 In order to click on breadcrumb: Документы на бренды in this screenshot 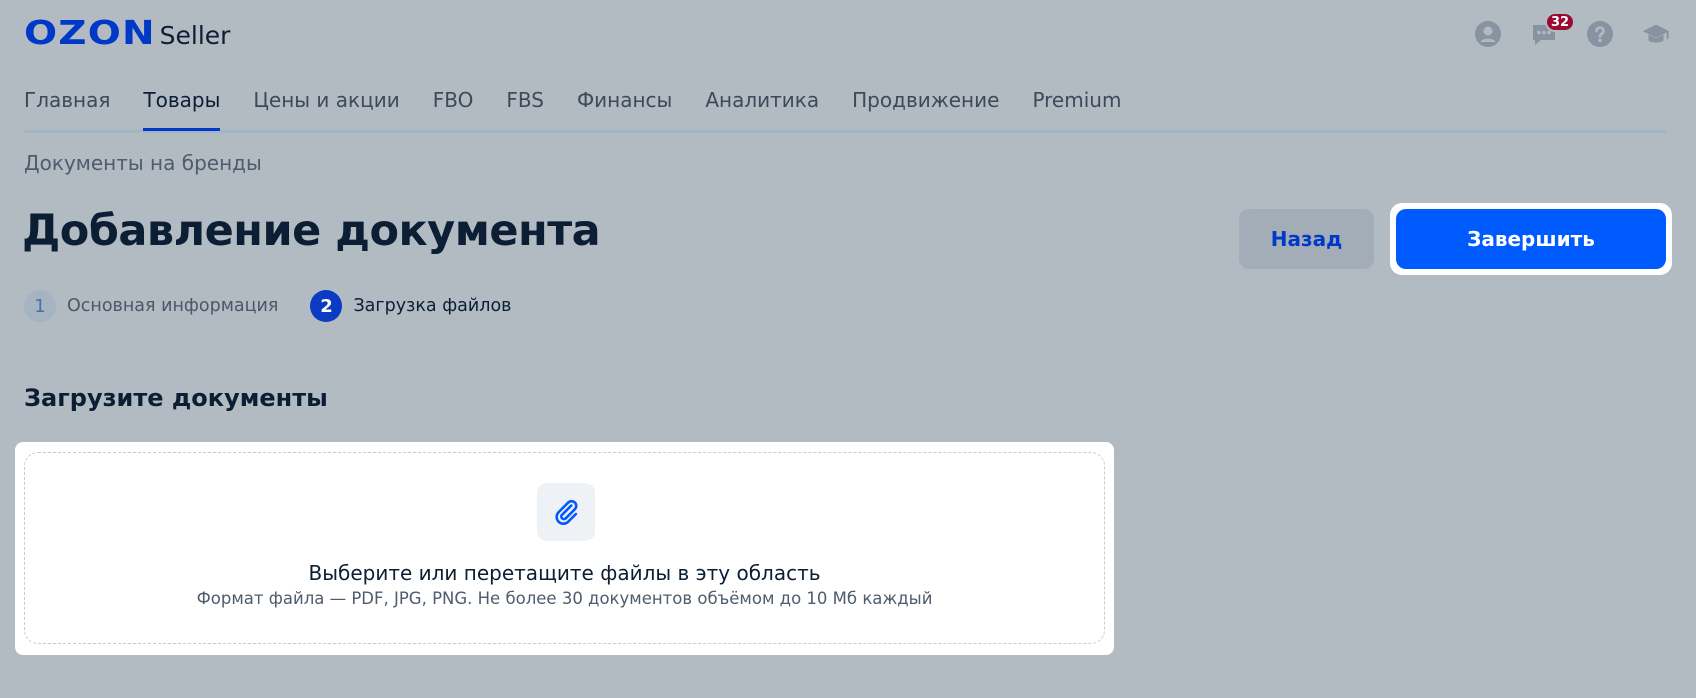, I will do `click(143, 163)`.